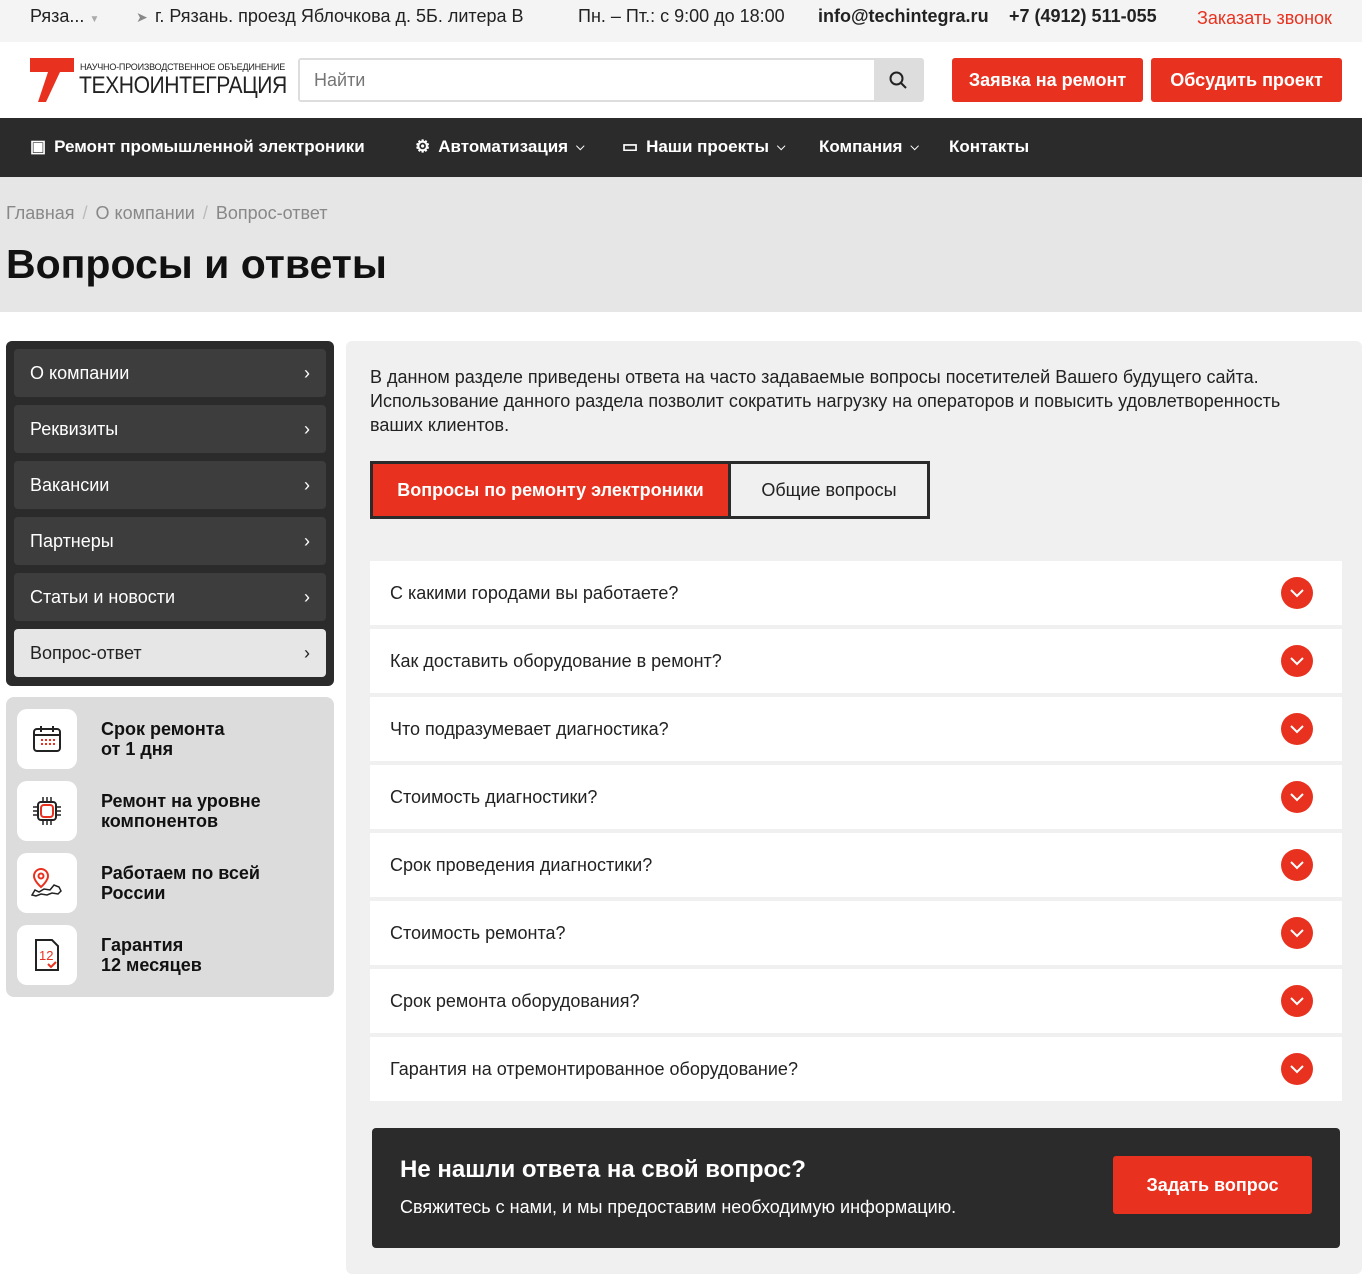 The height and width of the screenshot is (1276, 1362). What do you see at coordinates (137, 749) in the screenshot?
I see `feature-subtitle: от 1 дня` at bounding box center [137, 749].